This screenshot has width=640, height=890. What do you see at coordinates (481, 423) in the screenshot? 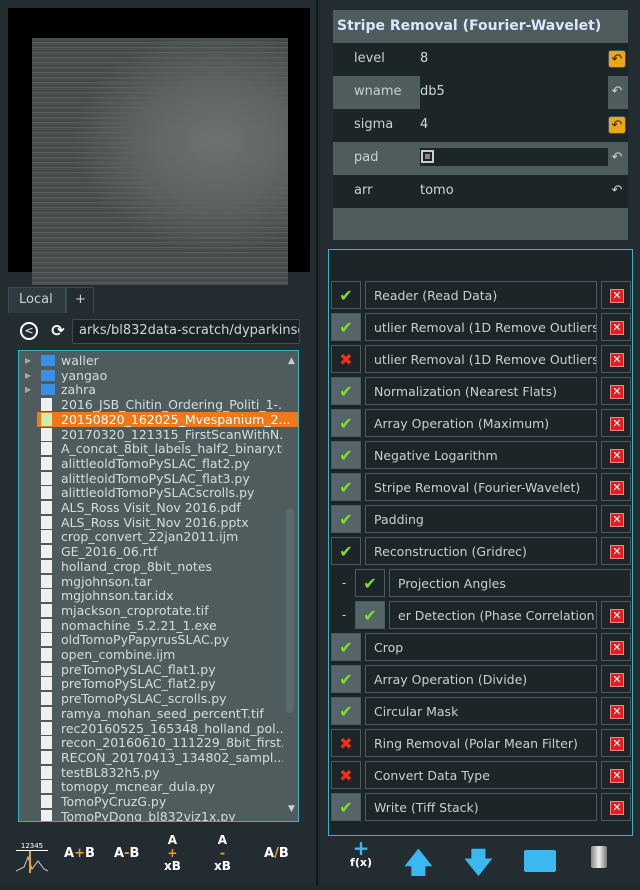
I see `workflow-item: ✔ Array Operation (Maximum) ✕` at bounding box center [481, 423].